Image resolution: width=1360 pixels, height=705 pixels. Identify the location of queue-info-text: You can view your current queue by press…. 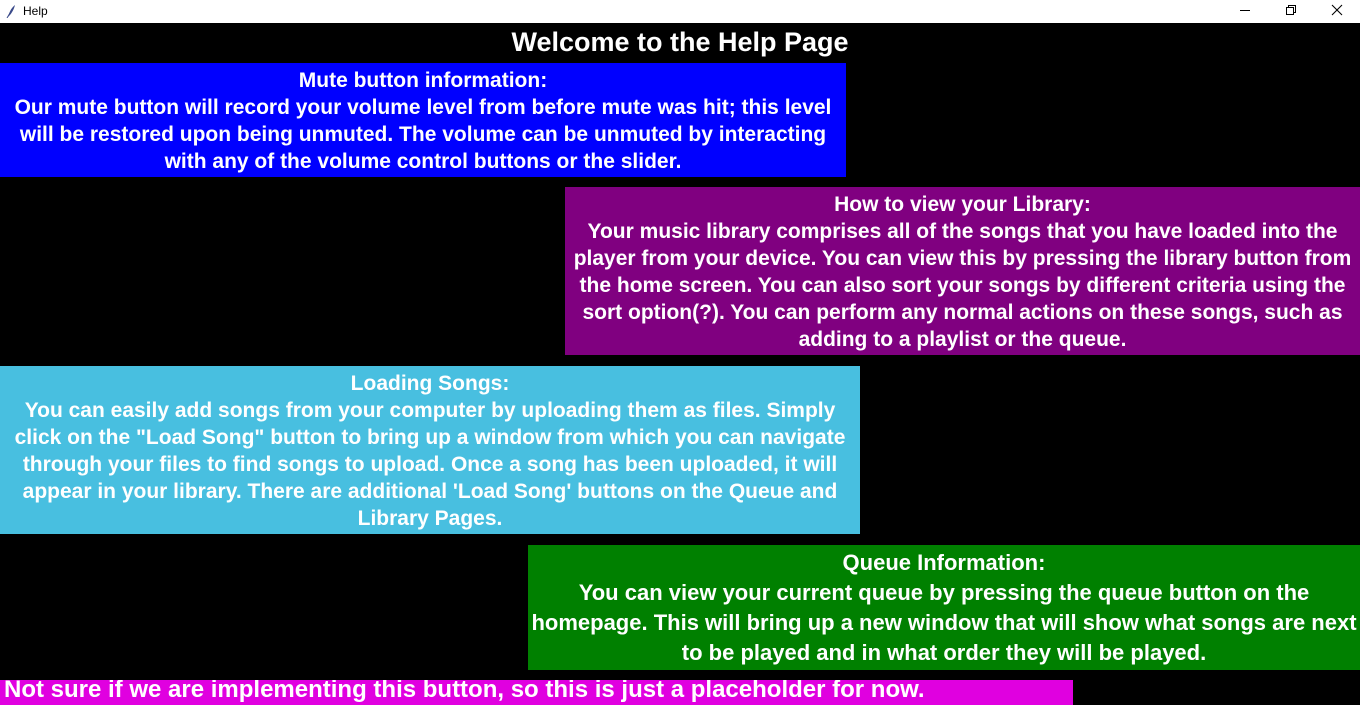
(944, 622).